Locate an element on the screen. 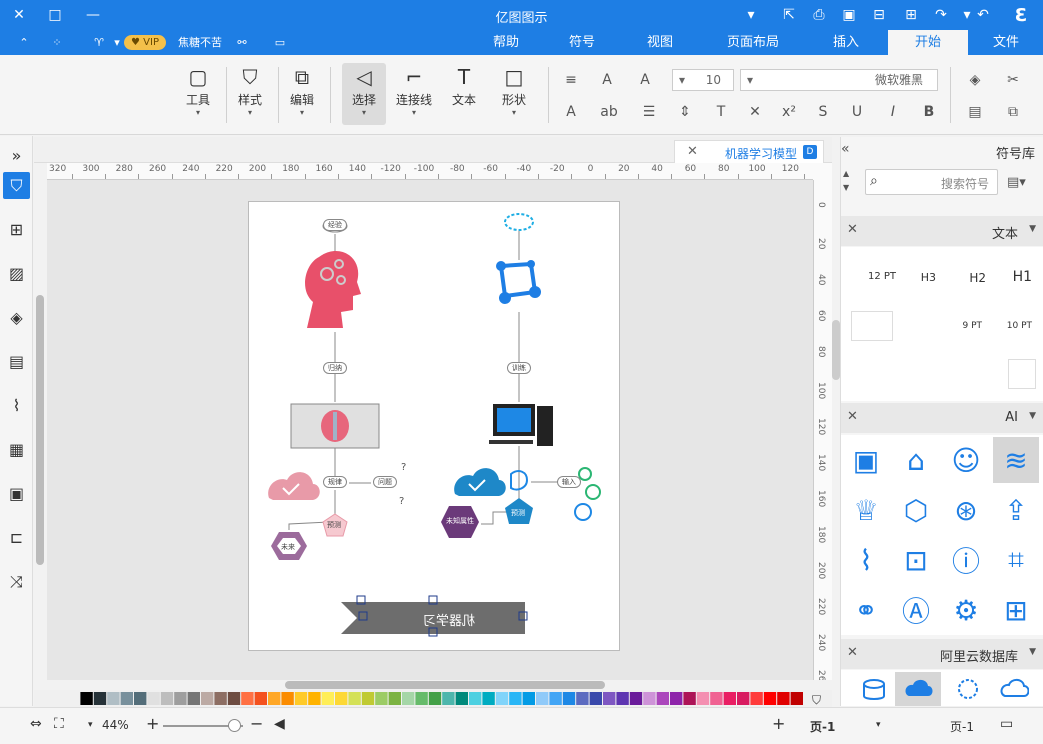 The image size is (1043, 744). clear-format-icon: ✕ is located at coordinates (755, 112).